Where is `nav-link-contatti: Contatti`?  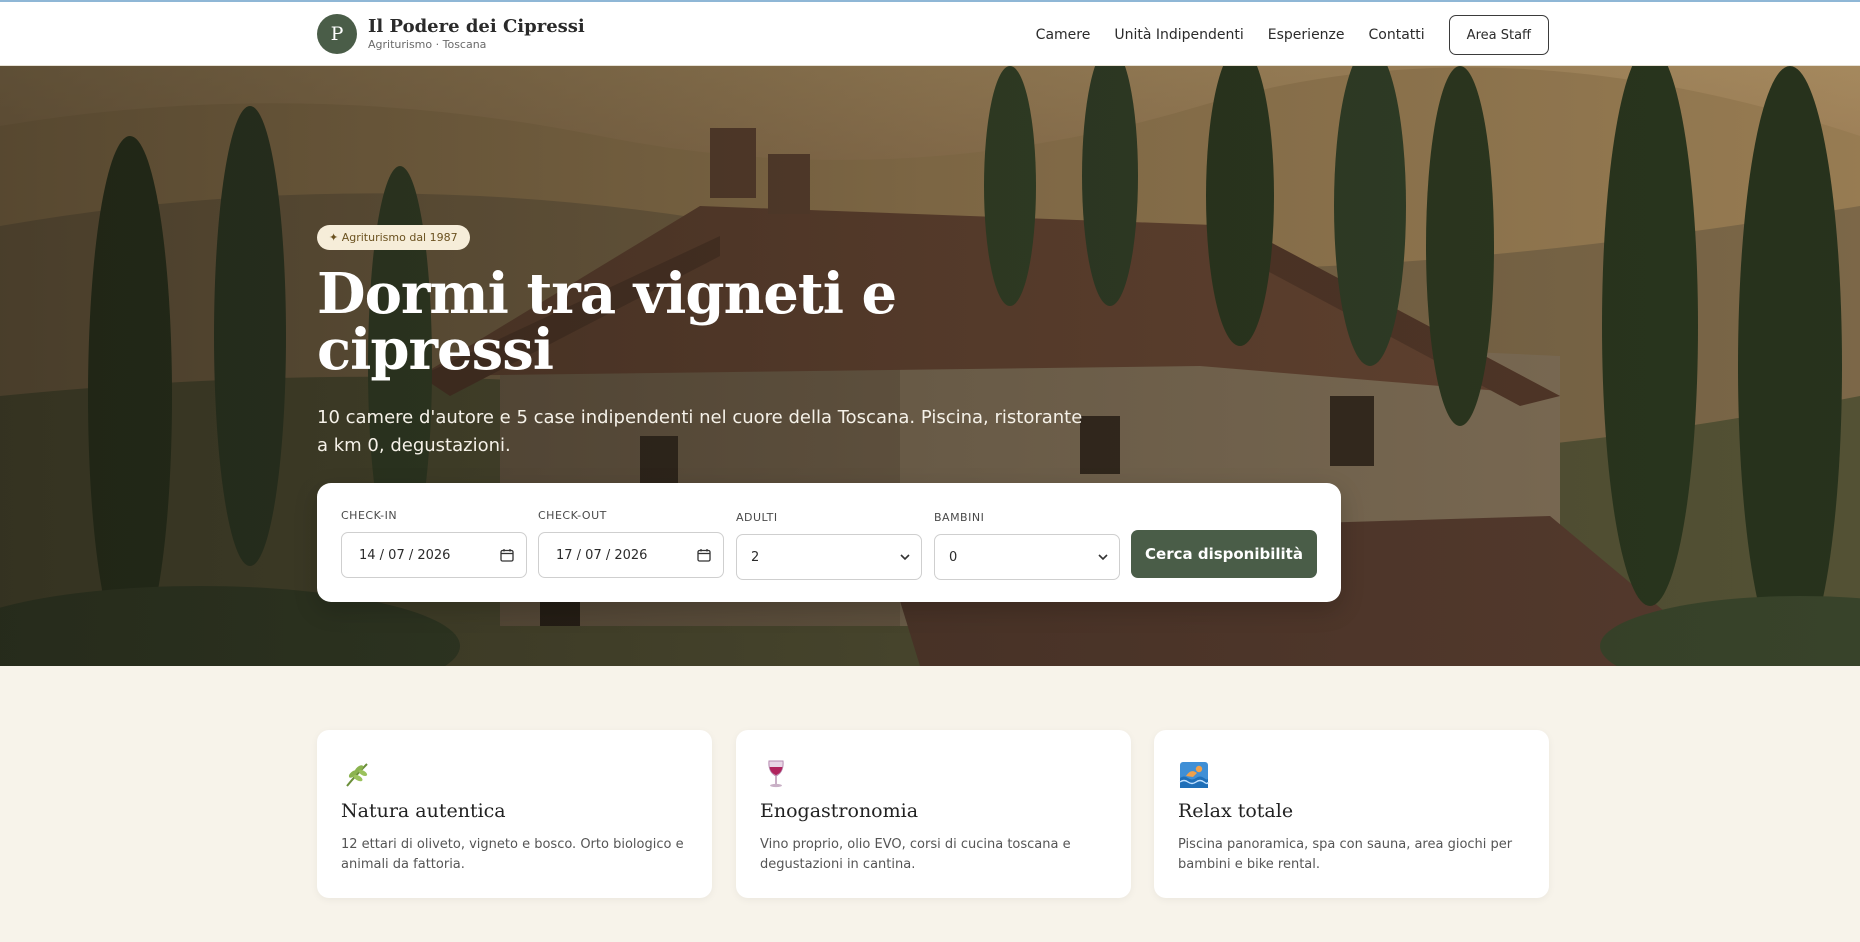 nav-link-contatti: Contatti is located at coordinates (1397, 35).